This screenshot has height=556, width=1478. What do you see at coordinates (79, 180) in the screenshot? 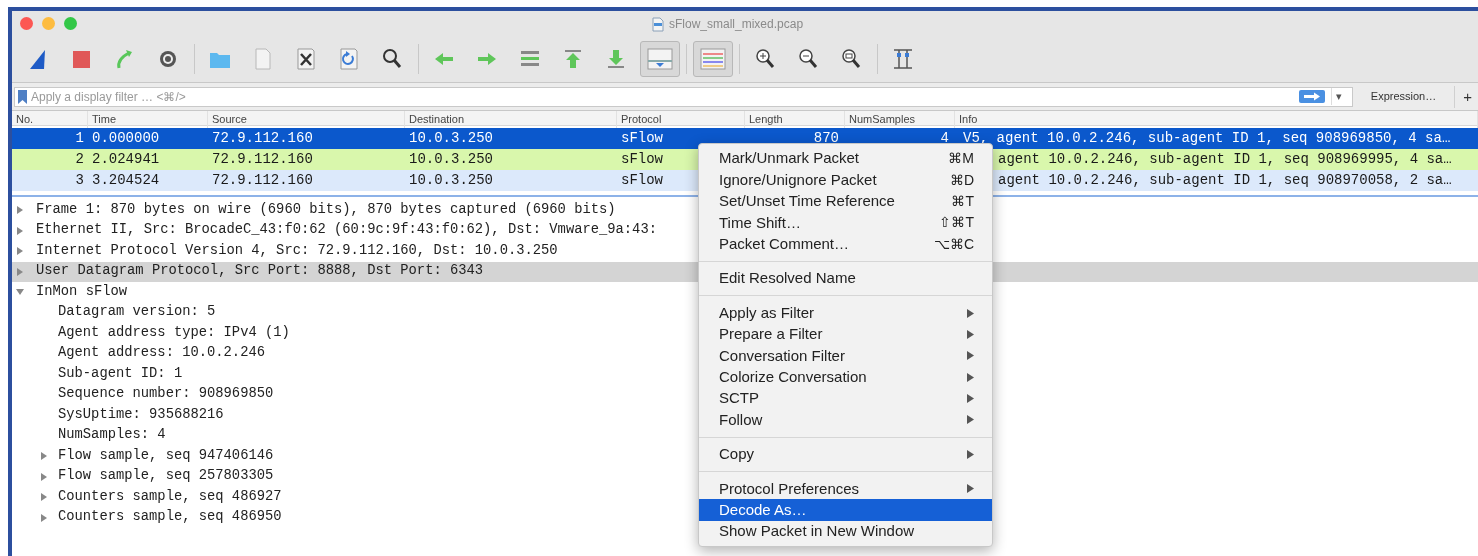
I see `table-cell-text: 3` at bounding box center [79, 180].